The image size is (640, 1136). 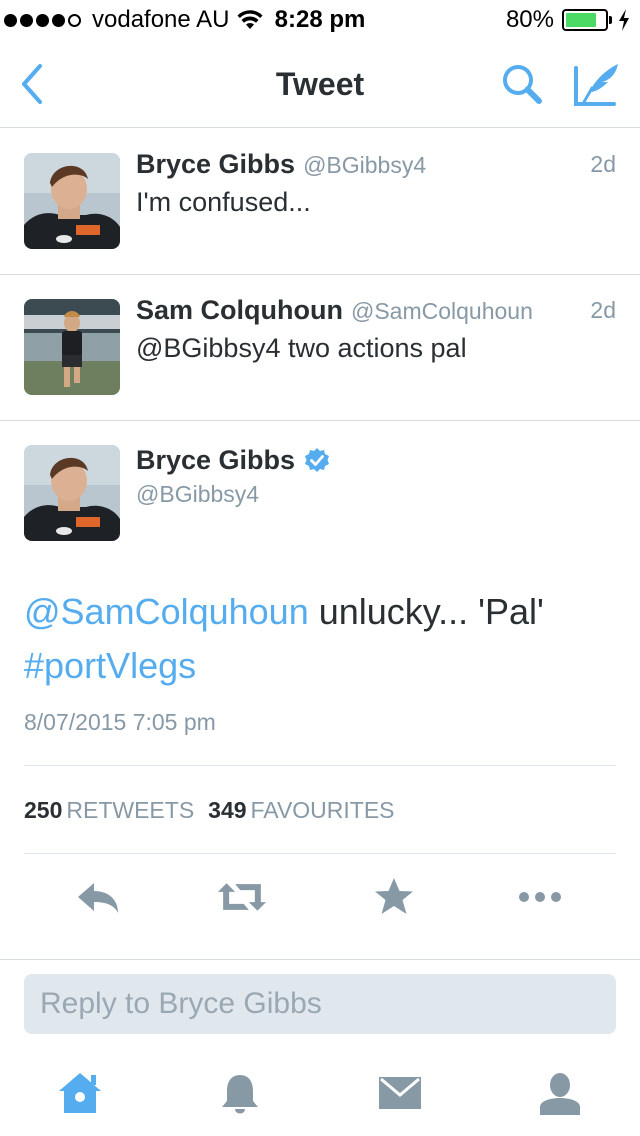 I want to click on retweets-count: 250, so click(x=43, y=810).